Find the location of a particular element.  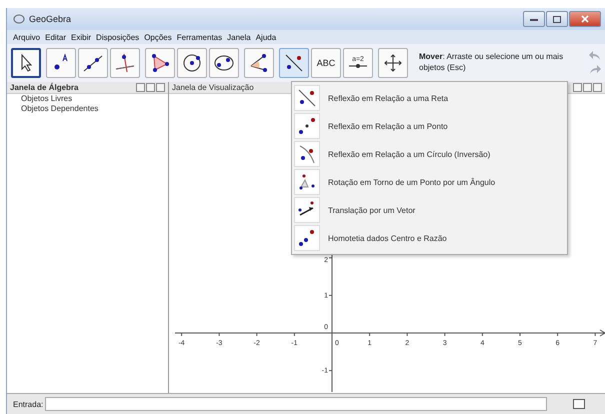

panel-title: Janela de Álgebra is located at coordinates (45, 87).